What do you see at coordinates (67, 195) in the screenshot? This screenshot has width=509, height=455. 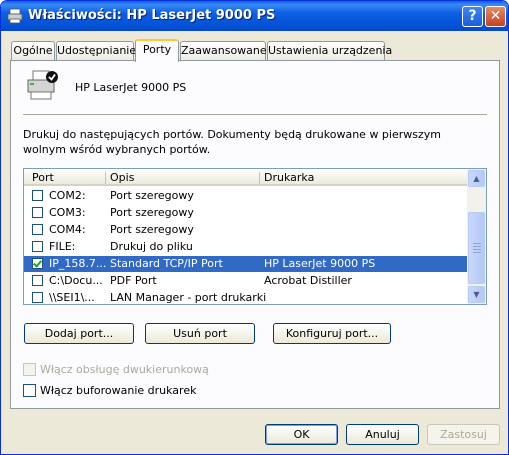 I see `port-name: COM2:` at bounding box center [67, 195].